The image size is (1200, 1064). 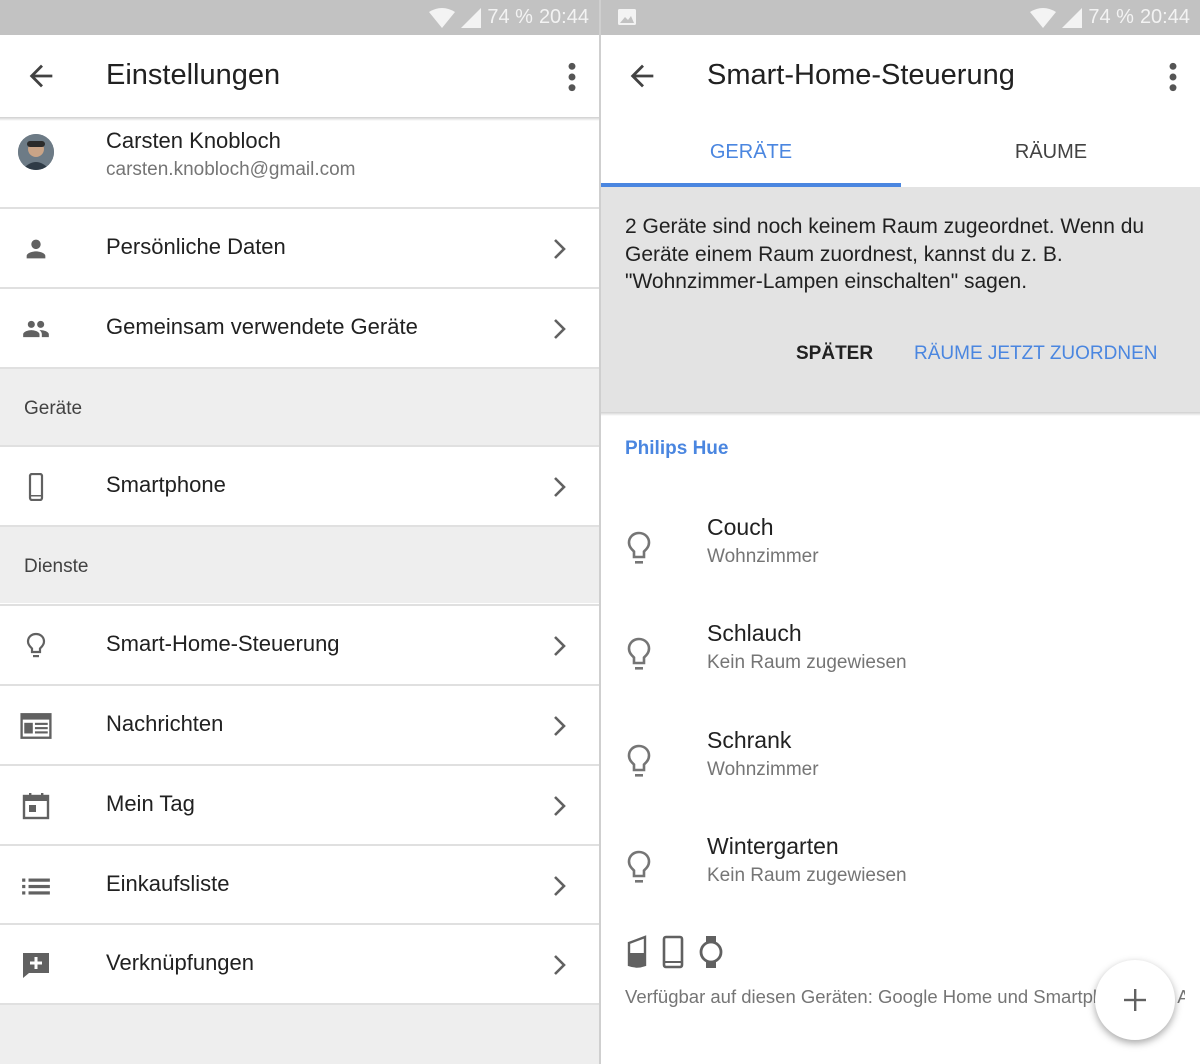 What do you see at coordinates (36, 487) in the screenshot?
I see `smartphone-icon` at bounding box center [36, 487].